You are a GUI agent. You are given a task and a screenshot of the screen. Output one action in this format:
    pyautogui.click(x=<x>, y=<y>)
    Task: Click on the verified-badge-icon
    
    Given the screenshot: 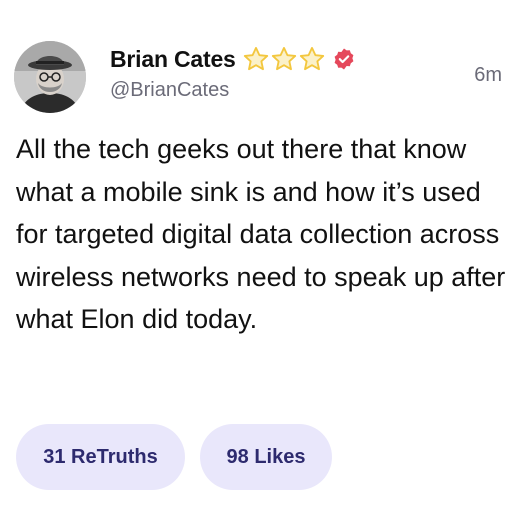 What is the action you would take?
    pyautogui.click(x=344, y=59)
    